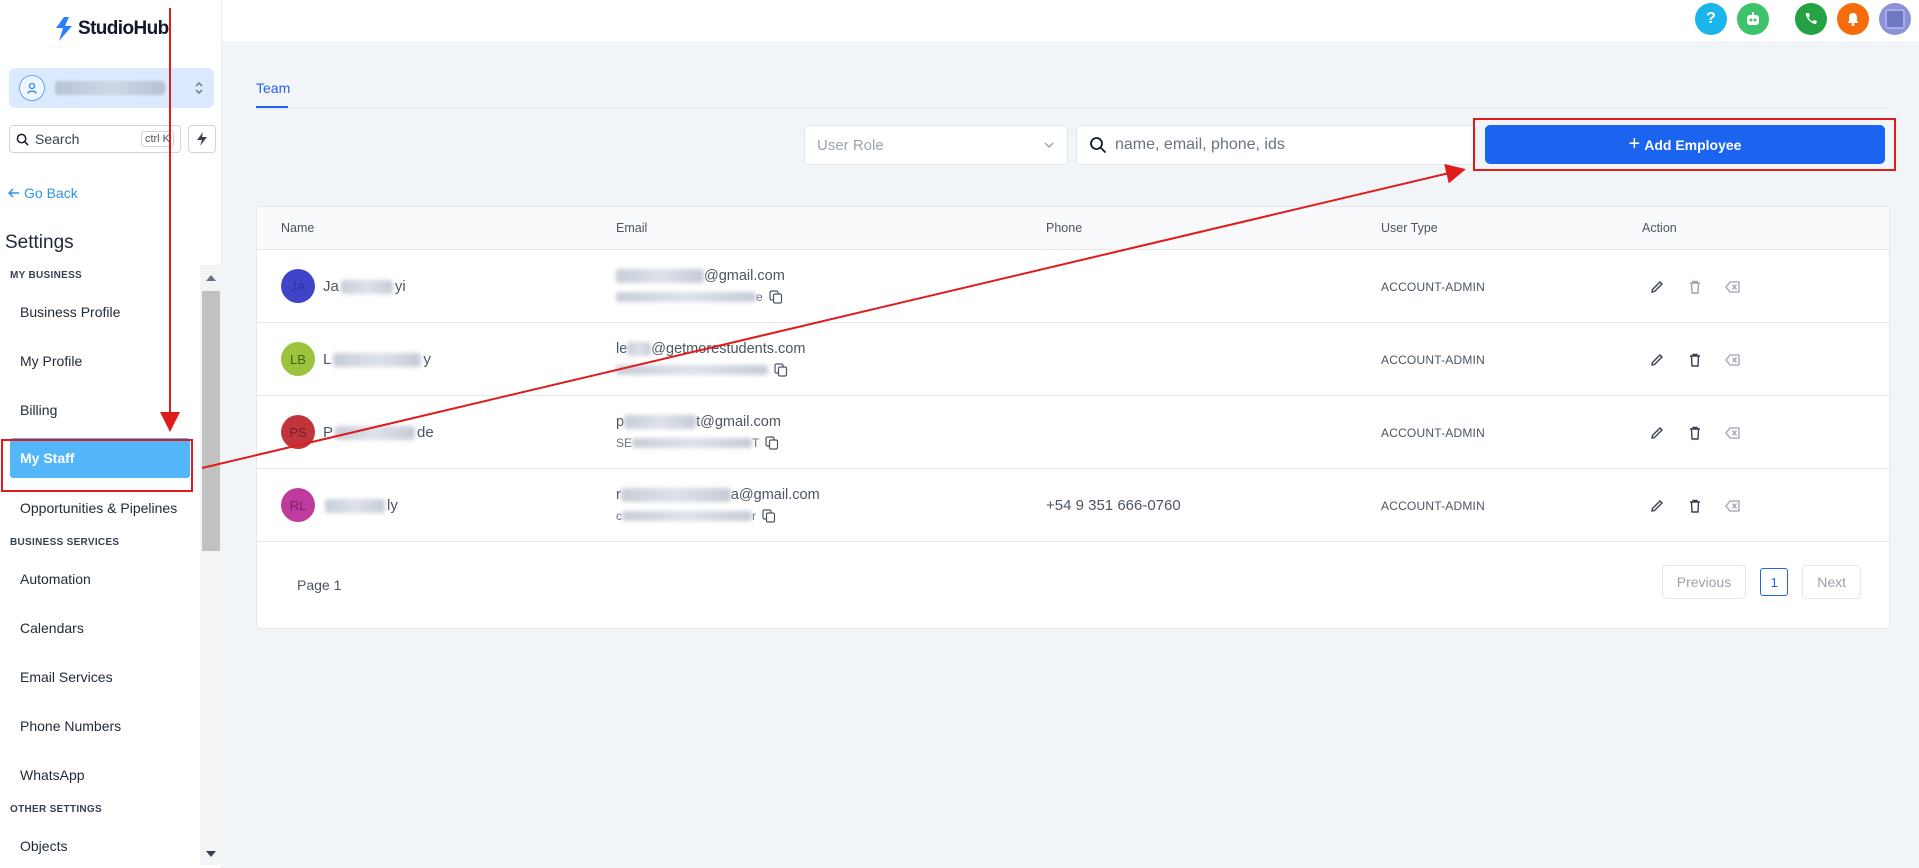 This screenshot has width=1919, height=868. Describe the element at coordinates (100, 578) in the screenshot. I see `nav-automation: Automation` at that location.